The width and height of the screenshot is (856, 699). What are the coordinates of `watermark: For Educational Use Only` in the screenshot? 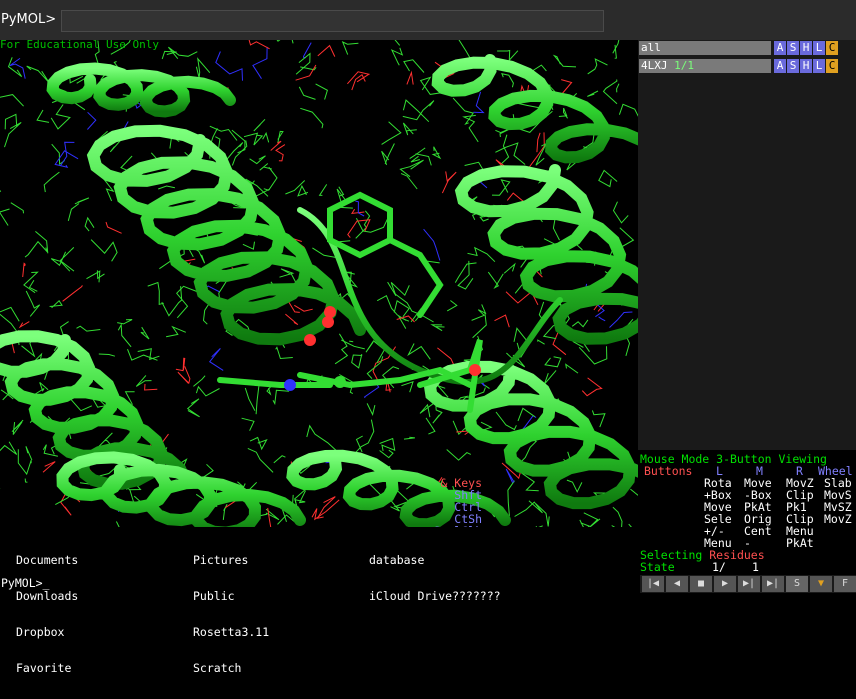 It's located at (79, 45).